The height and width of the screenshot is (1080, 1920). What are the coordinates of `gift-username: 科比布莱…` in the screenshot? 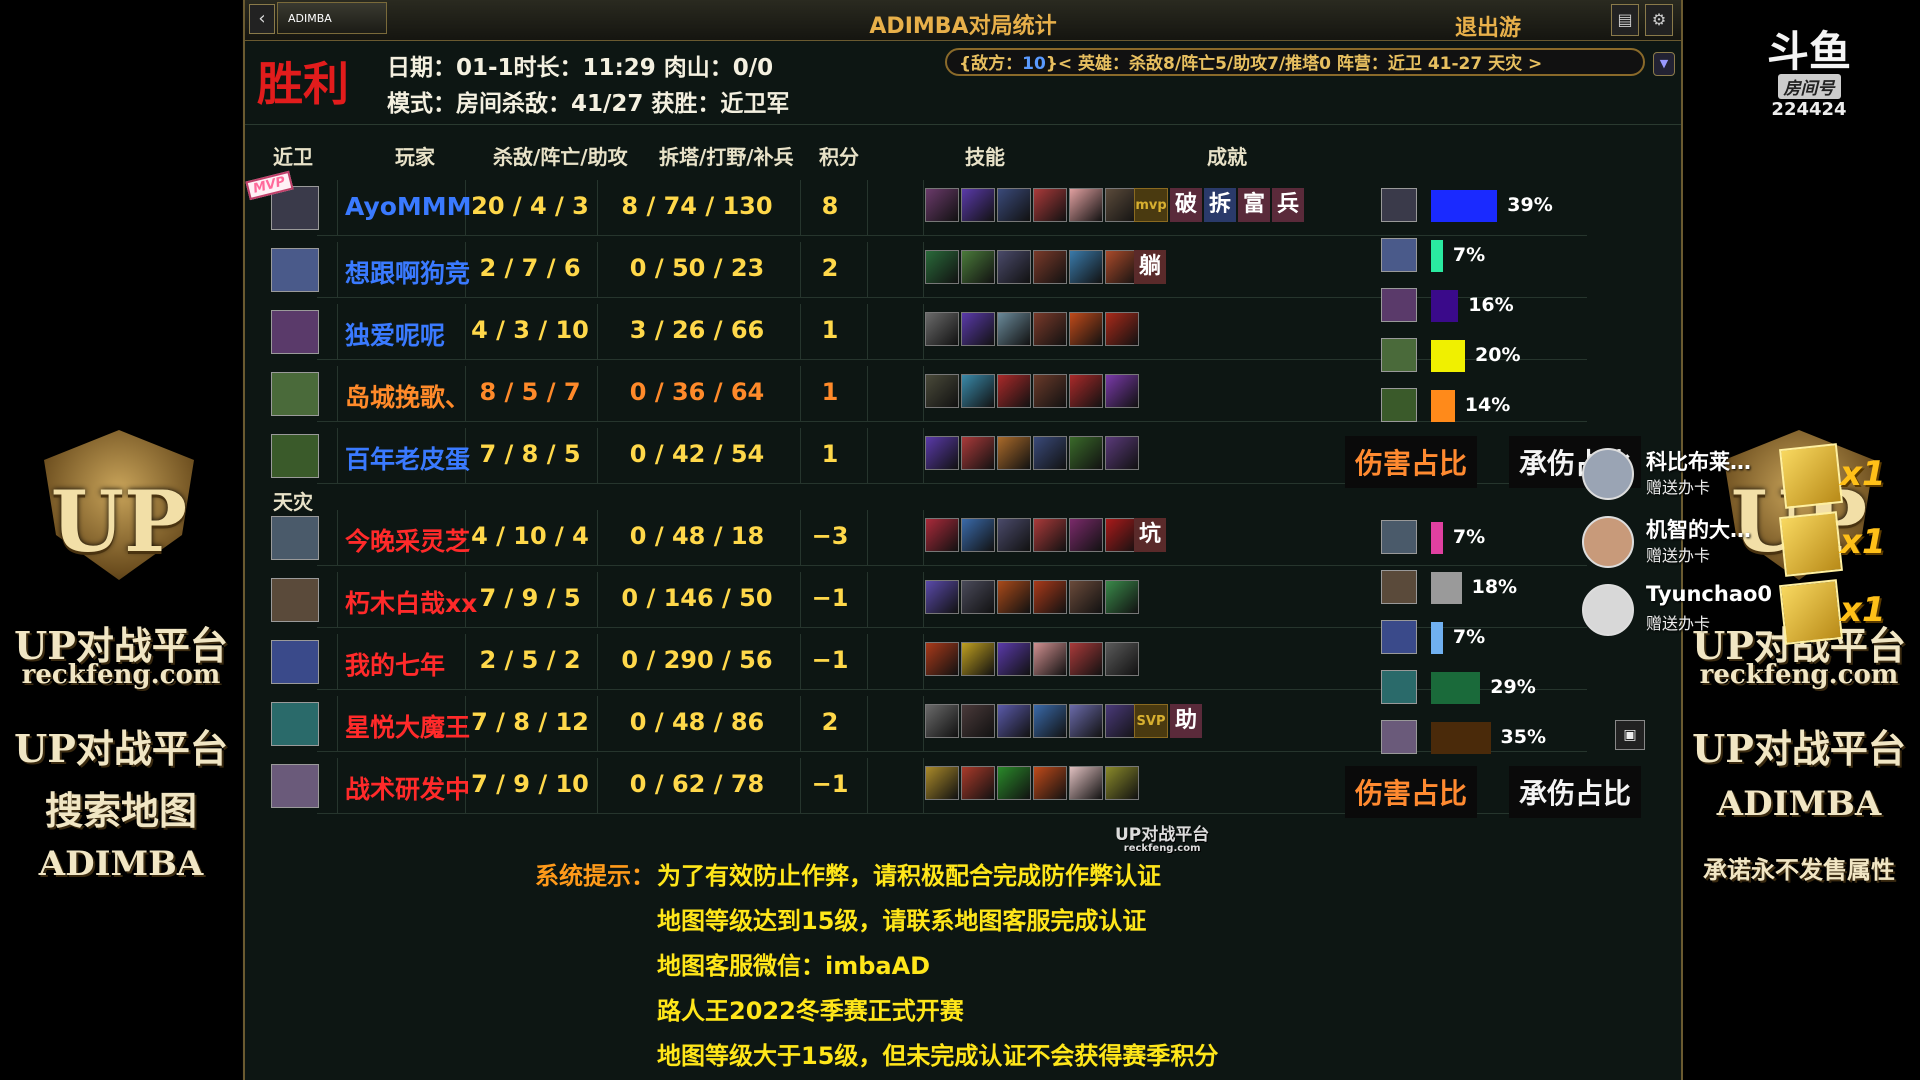 It's located at (1698, 461).